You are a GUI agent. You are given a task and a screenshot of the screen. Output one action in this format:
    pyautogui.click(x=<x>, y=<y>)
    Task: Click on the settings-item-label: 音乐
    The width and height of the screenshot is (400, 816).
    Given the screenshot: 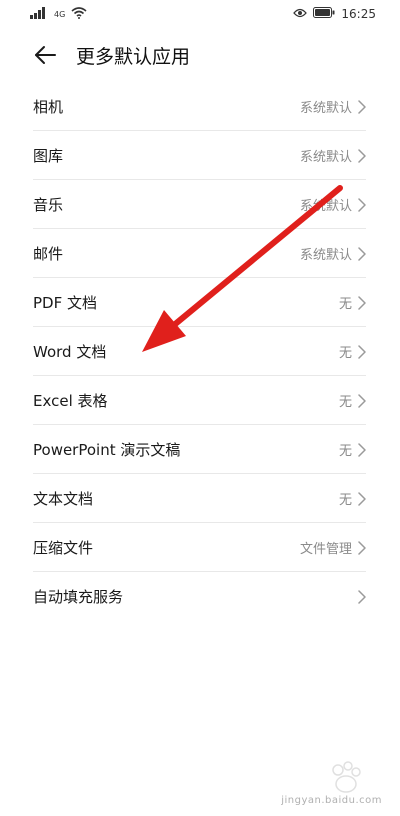 What is the action you would take?
    pyautogui.click(x=48, y=205)
    